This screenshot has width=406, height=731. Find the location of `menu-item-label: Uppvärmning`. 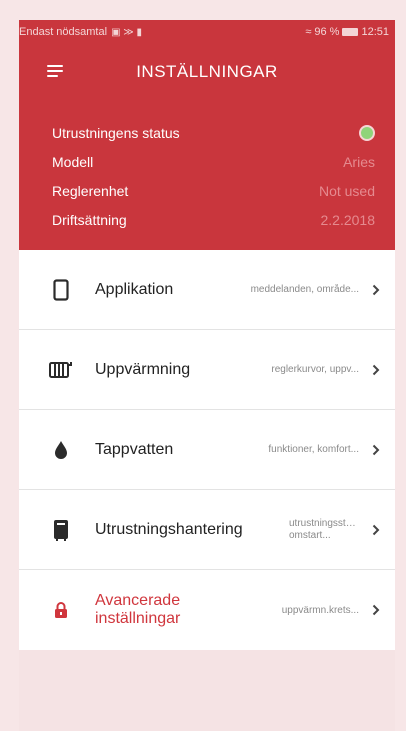

menu-item-label: Uppvärmning is located at coordinates (143, 369).